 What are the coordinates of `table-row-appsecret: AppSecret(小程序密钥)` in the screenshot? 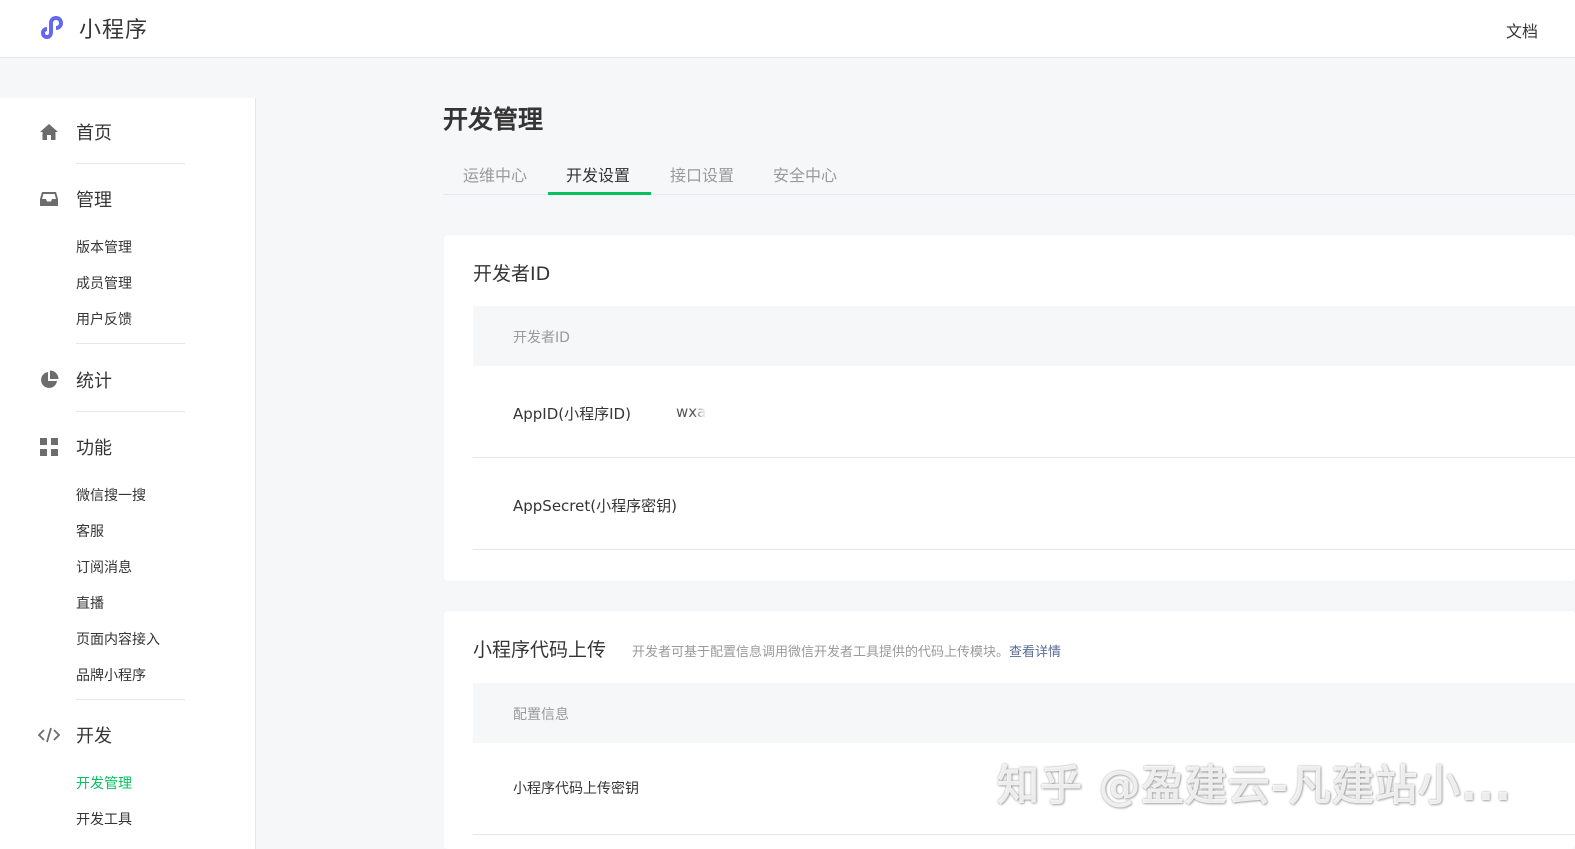 It's located at (1024, 504).